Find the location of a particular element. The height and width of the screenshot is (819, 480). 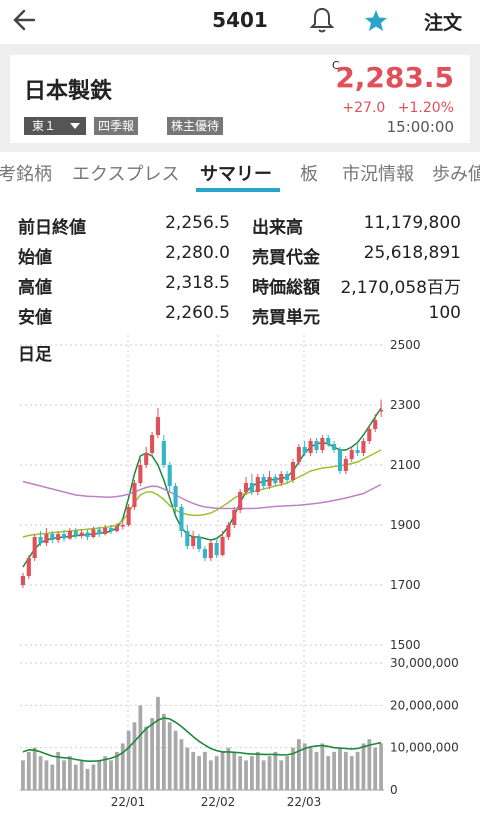

stock-code: 5401 is located at coordinates (240, 20).